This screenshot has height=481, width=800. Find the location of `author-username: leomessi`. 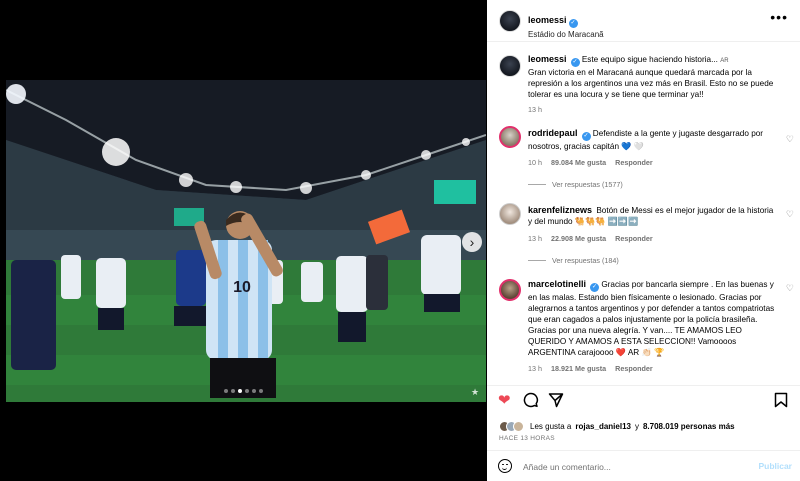

author-username: leomessi is located at coordinates (547, 20).